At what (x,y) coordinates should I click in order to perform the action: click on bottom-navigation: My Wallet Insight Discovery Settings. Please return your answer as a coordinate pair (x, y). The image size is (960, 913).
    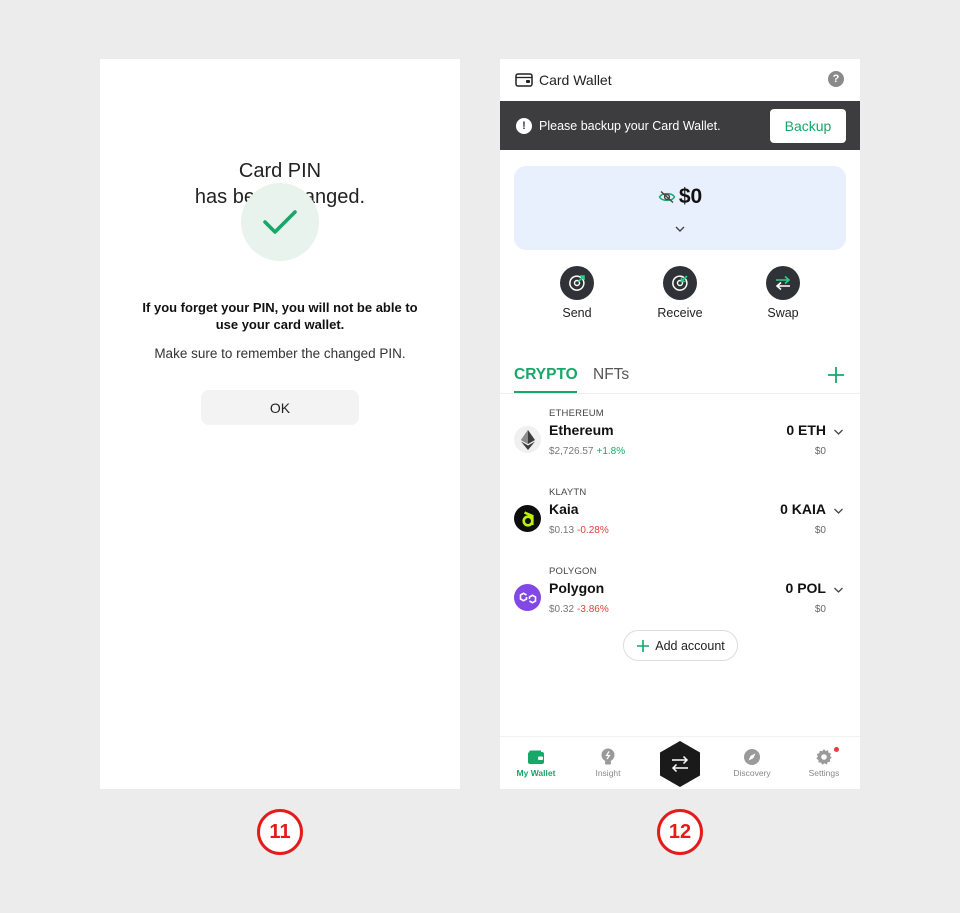
    Looking at the image, I should click on (680, 762).